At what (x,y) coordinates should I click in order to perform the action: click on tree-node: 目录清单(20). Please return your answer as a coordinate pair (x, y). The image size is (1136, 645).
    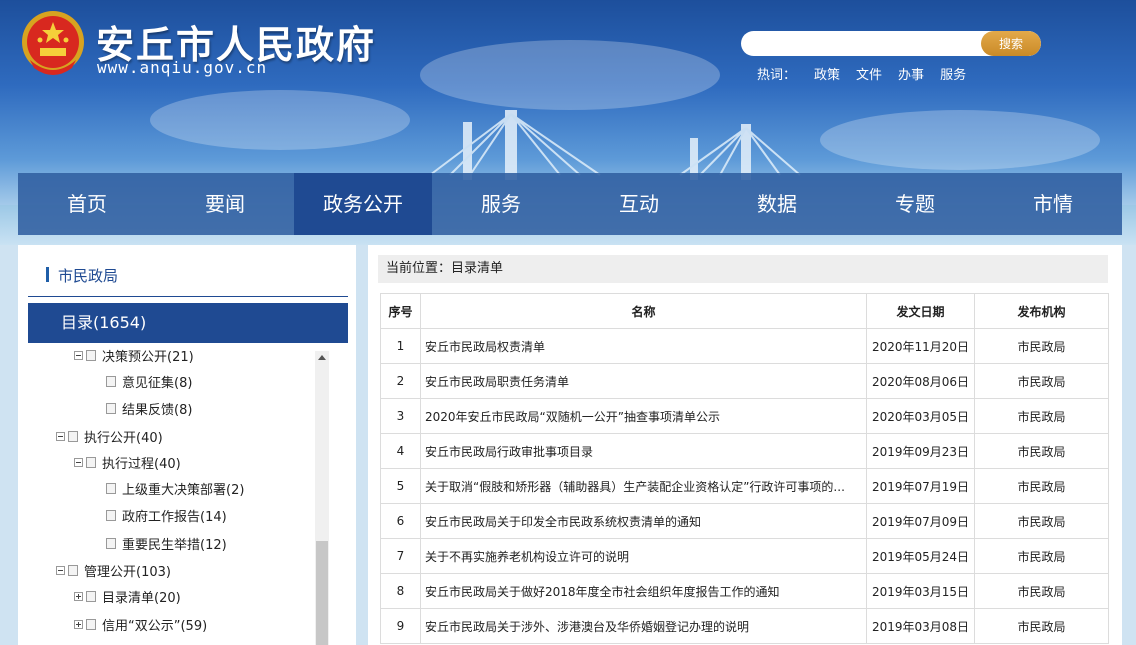
    Looking at the image, I should click on (127, 596).